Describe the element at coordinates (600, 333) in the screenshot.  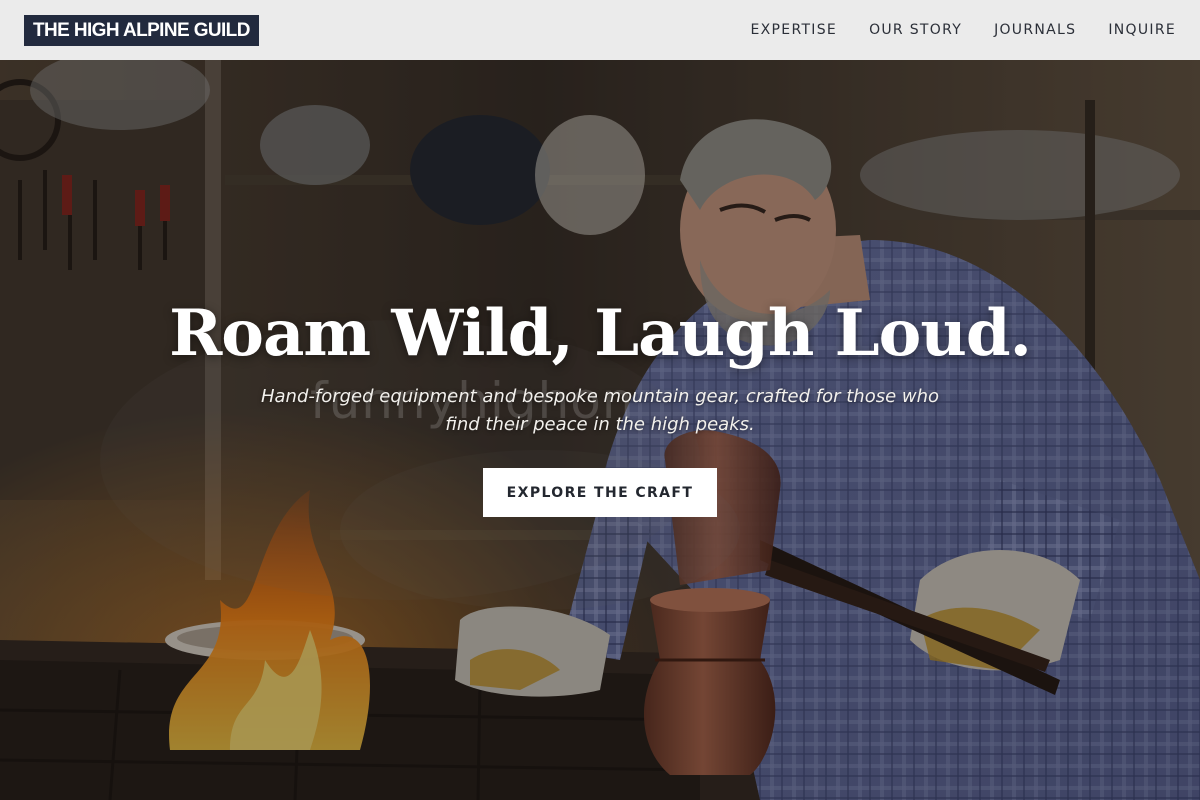
I see `hero-title: Roam Wild, Laugh Loud.` at that location.